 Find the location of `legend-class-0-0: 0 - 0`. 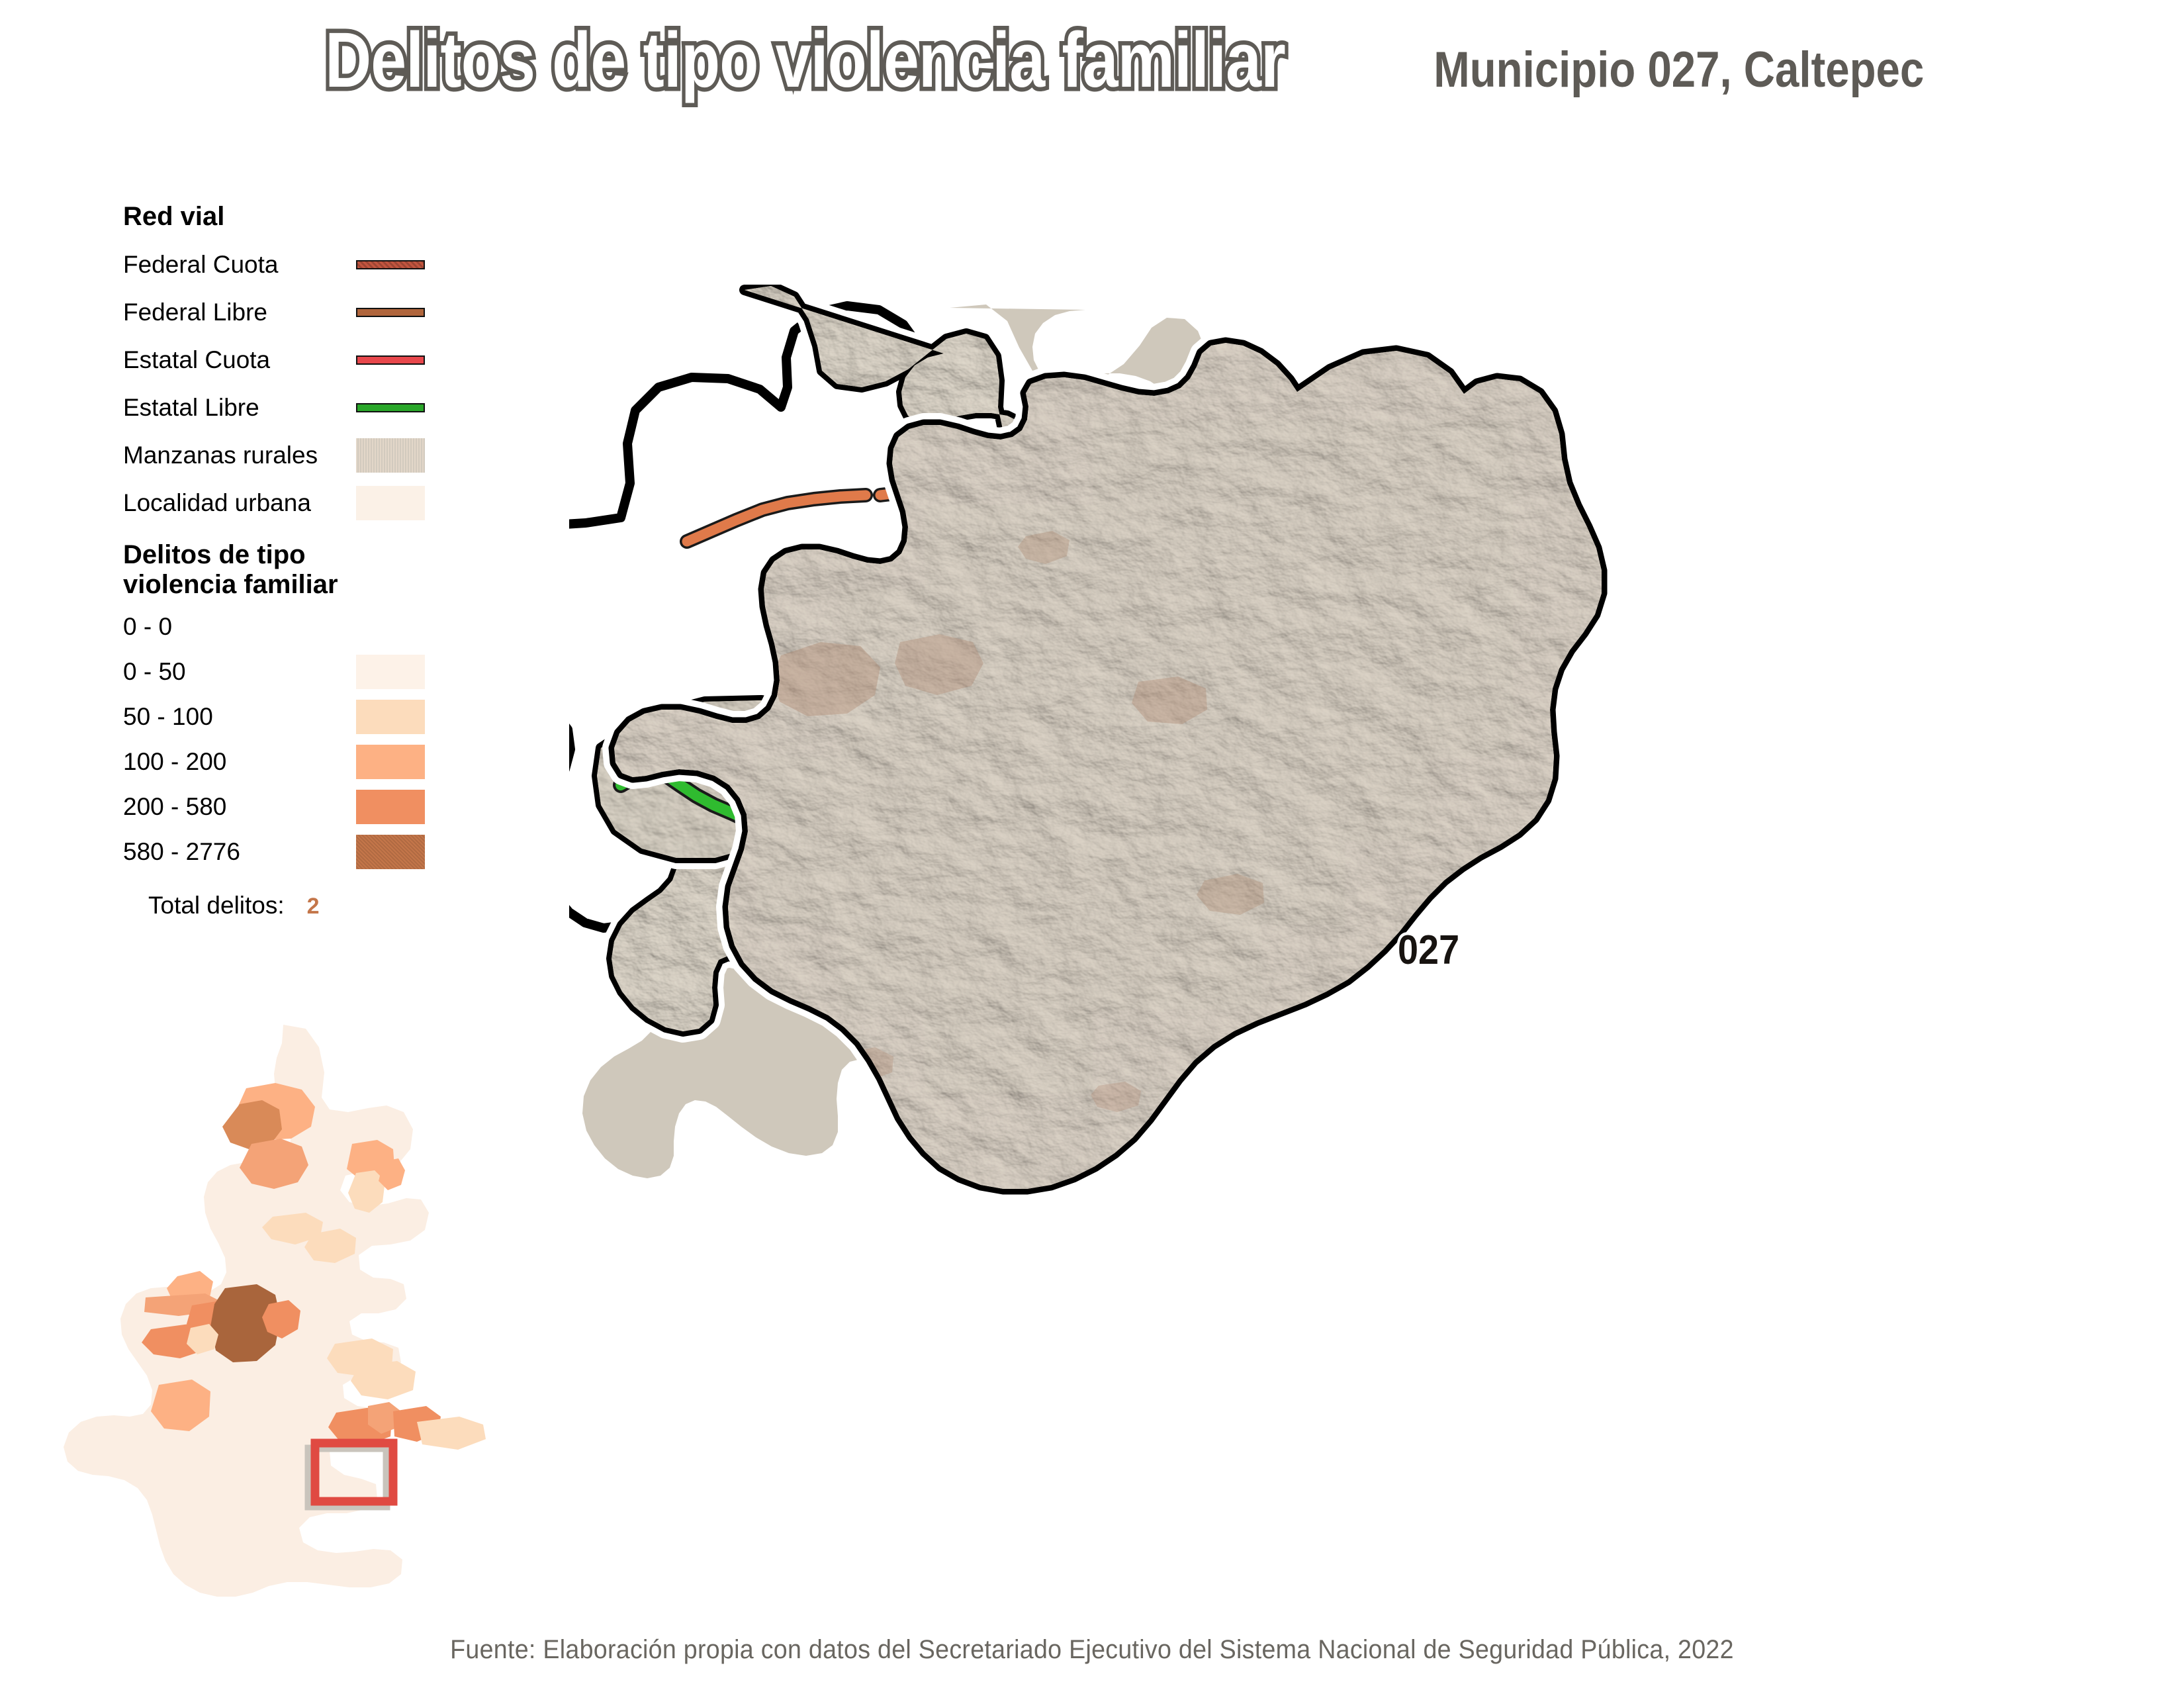

legend-class-0-0: 0 - 0 is located at coordinates (278, 626).